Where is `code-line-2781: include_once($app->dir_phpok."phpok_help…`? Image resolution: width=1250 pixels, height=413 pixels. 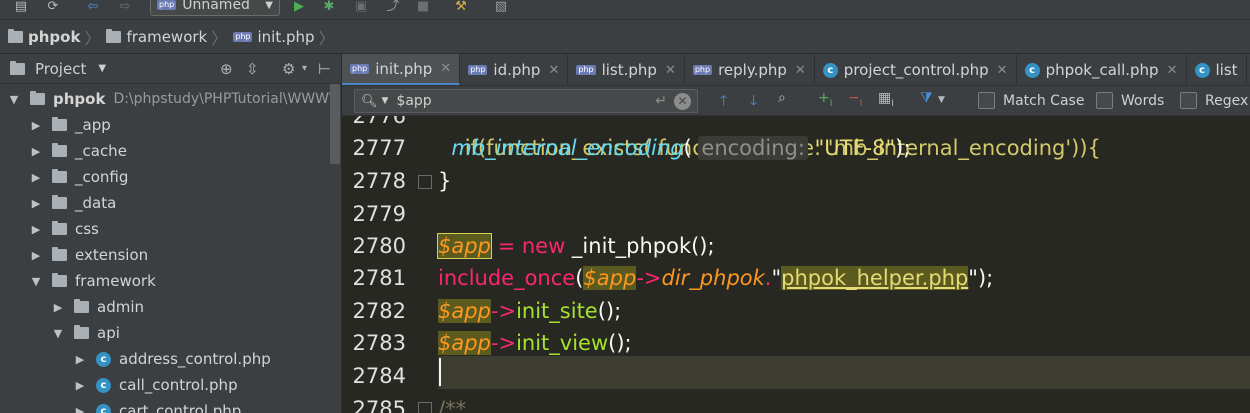
code-line-2781: include_once($app->dir_phpok."phpok_help… is located at coordinates (716, 278).